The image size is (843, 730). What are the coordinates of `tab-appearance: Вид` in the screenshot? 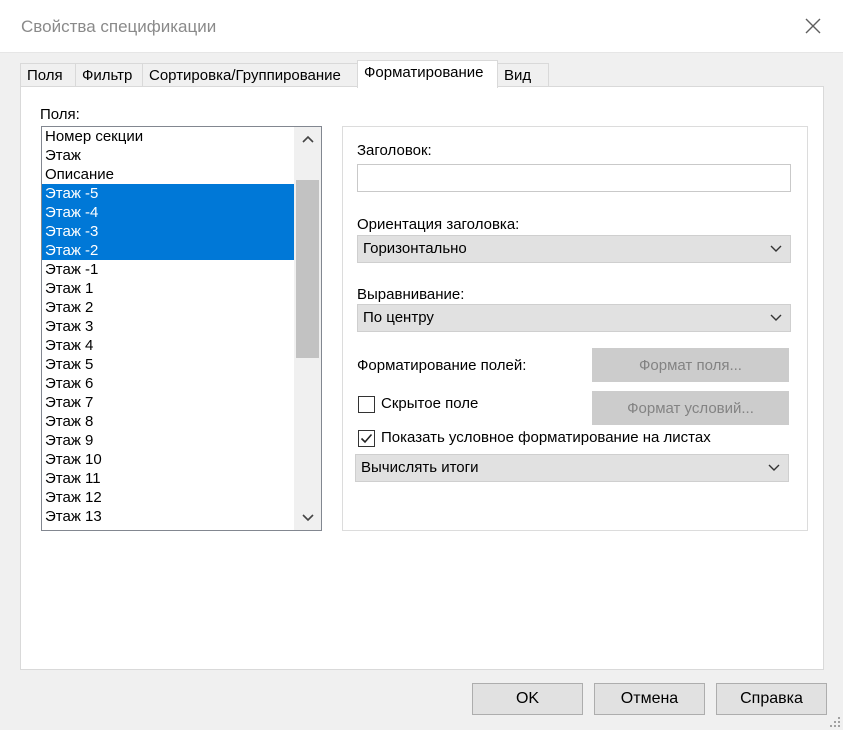 It's located at (523, 75).